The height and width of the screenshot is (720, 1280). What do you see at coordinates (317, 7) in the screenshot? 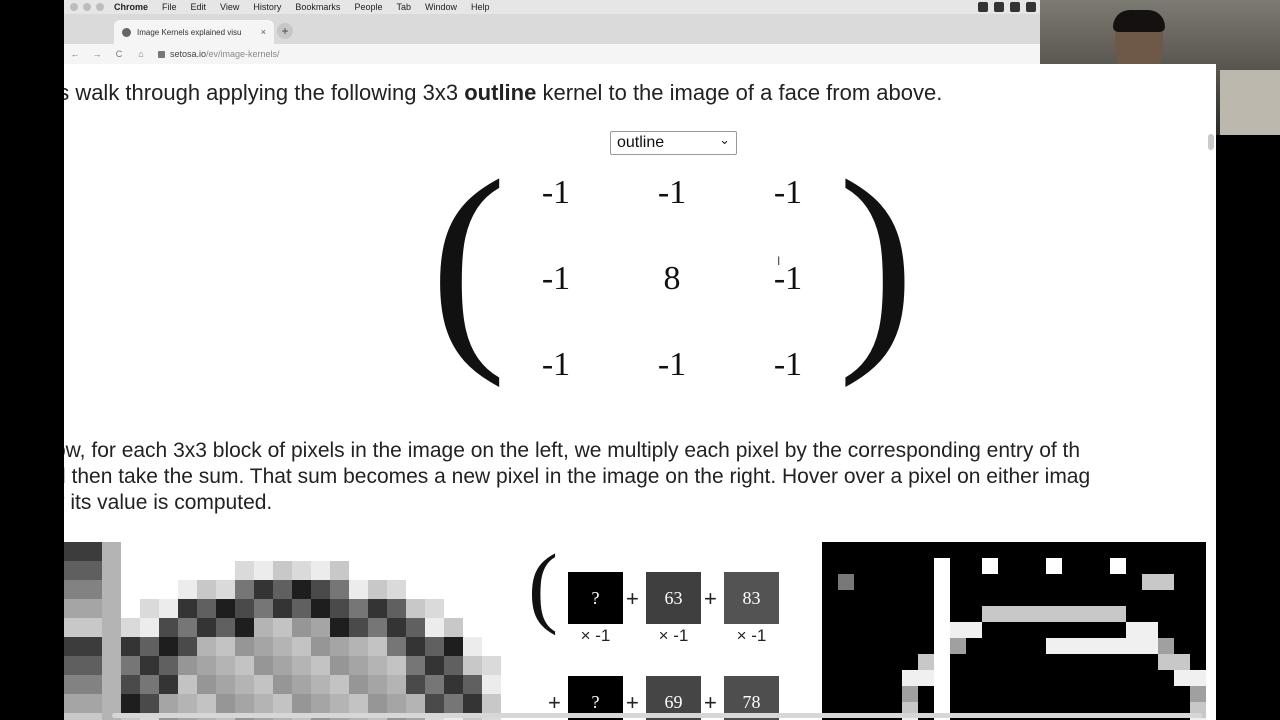
I see `menu-bookmarks: Bookmarks` at bounding box center [317, 7].